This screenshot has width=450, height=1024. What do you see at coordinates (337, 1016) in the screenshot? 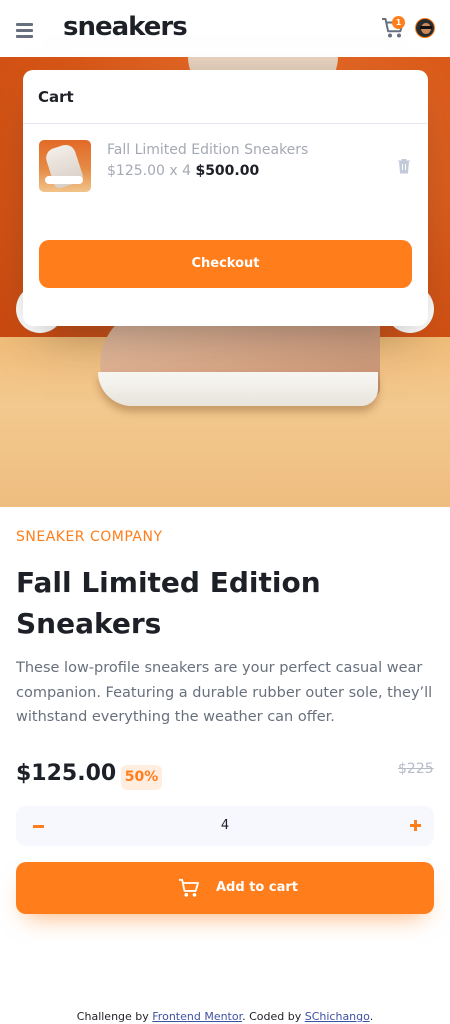
I see `author-link: SChichango` at bounding box center [337, 1016].